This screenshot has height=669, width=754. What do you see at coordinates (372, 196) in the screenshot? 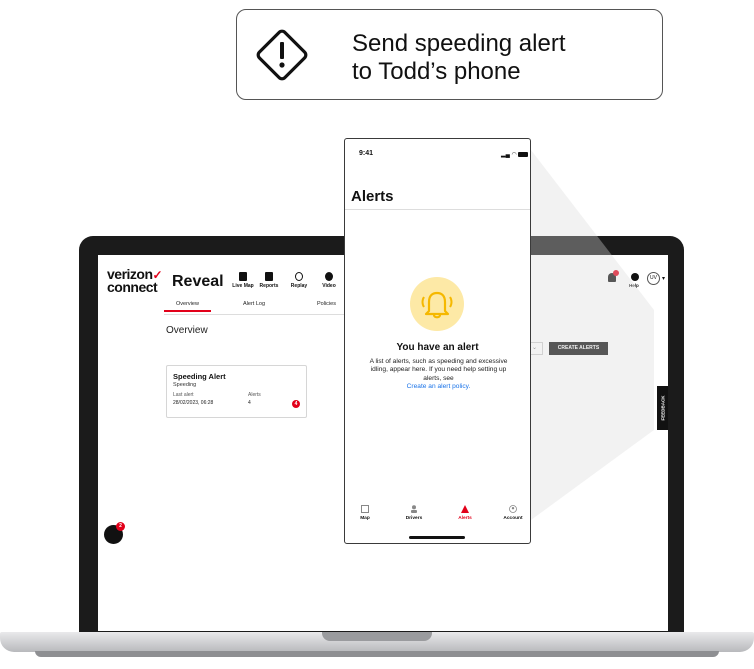
I see `phone-page-title: Alerts` at bounding box center [372, 196].